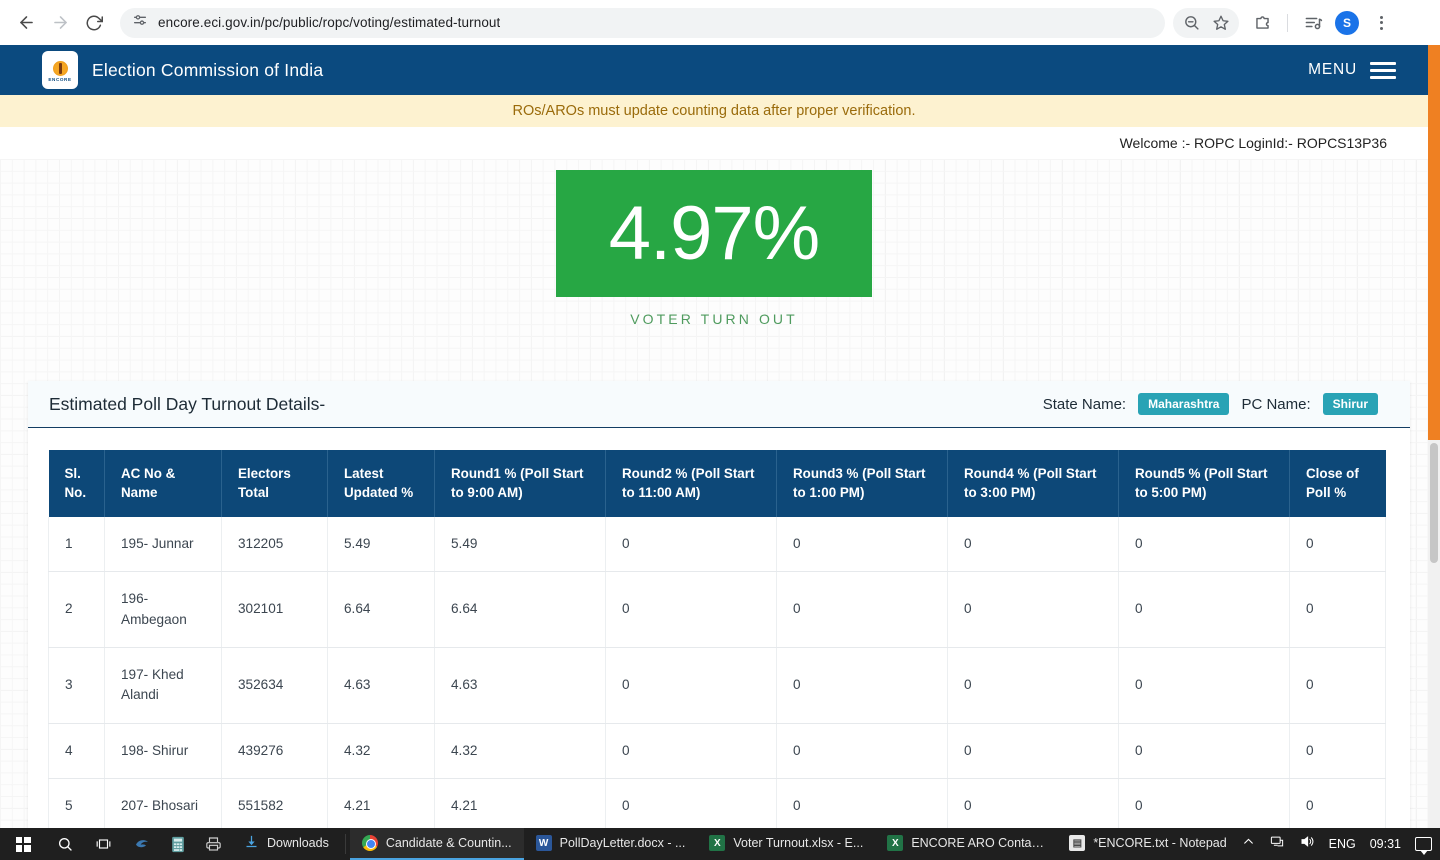 Image resolution: width=1440 pixels, height=860 pixels. What do you see at coordinates (1191, 23) in the screenshot?
I see `zoom-out-icon` at bounding box center [1191, 23].